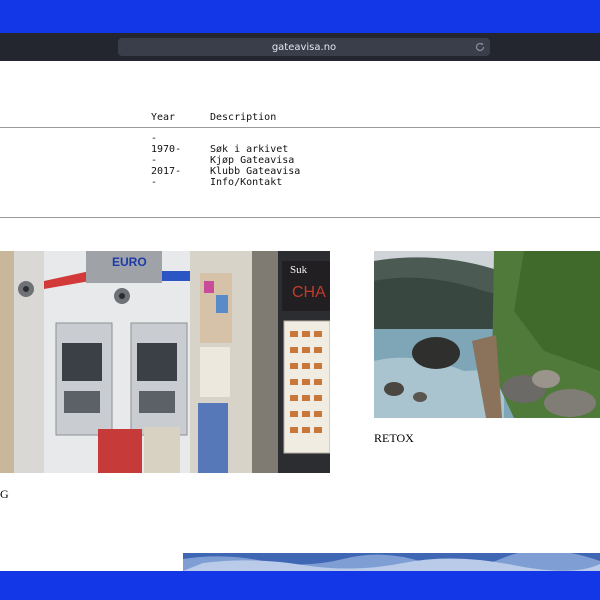  I want to click on link-kjop-gateavisa: Kjøp Gateavisa, so click(255, 160).